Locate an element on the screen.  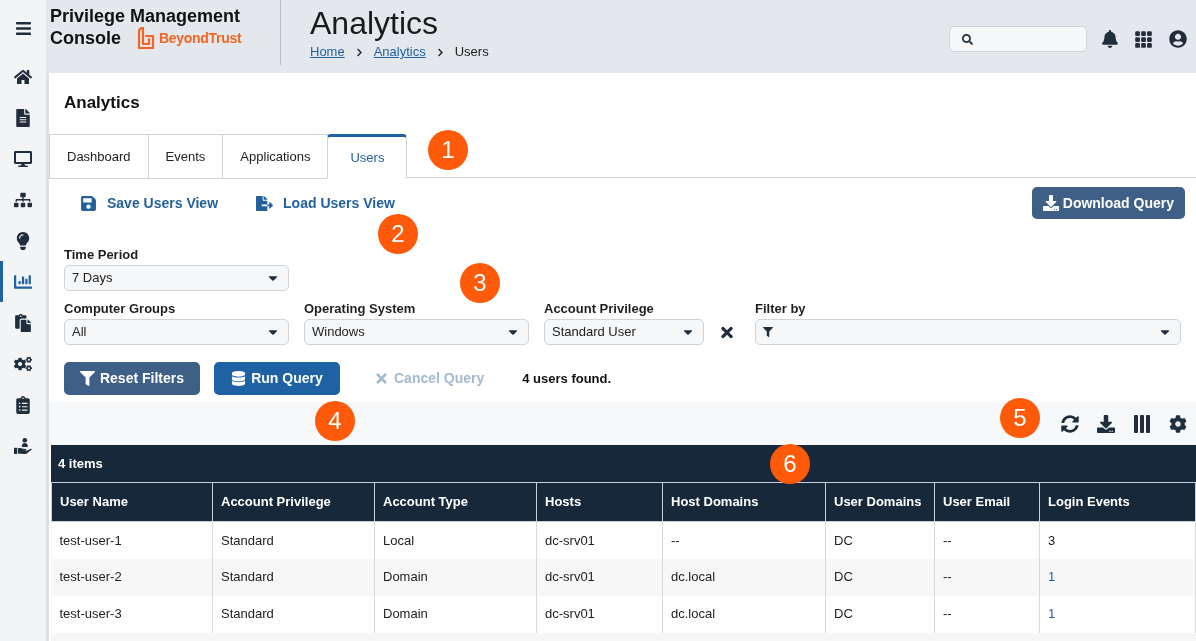
table-cell: test-user-3 is located at coordinates (132, 614).